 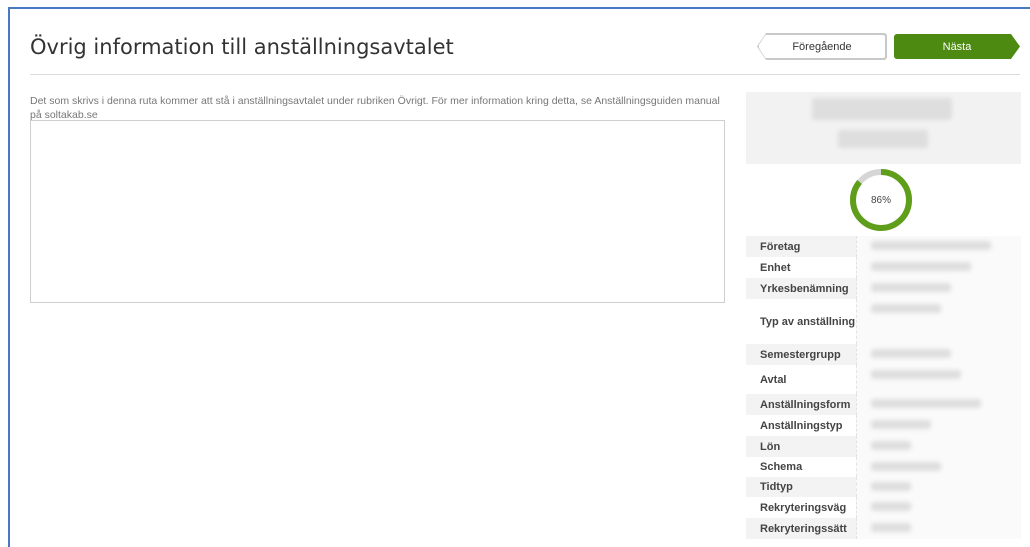 What do you see at coordinates (801, 354) in the screenshot?
I see `summary-field-label: Semestergrupp` at bounding box center [801, 354].